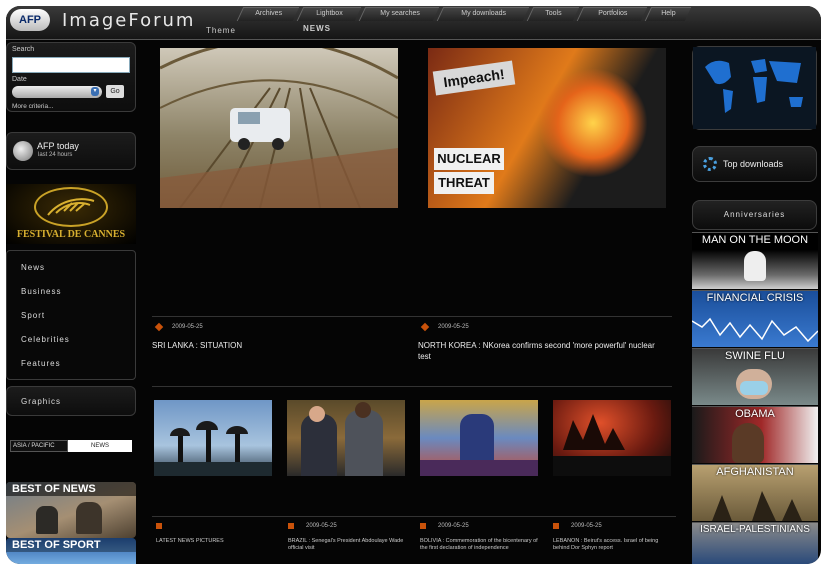 This screenshot has height=568, width=827. Describe the element at coordinates (474, 78) in the screenshot. I see `protest-sign: Impeach!` at that location.